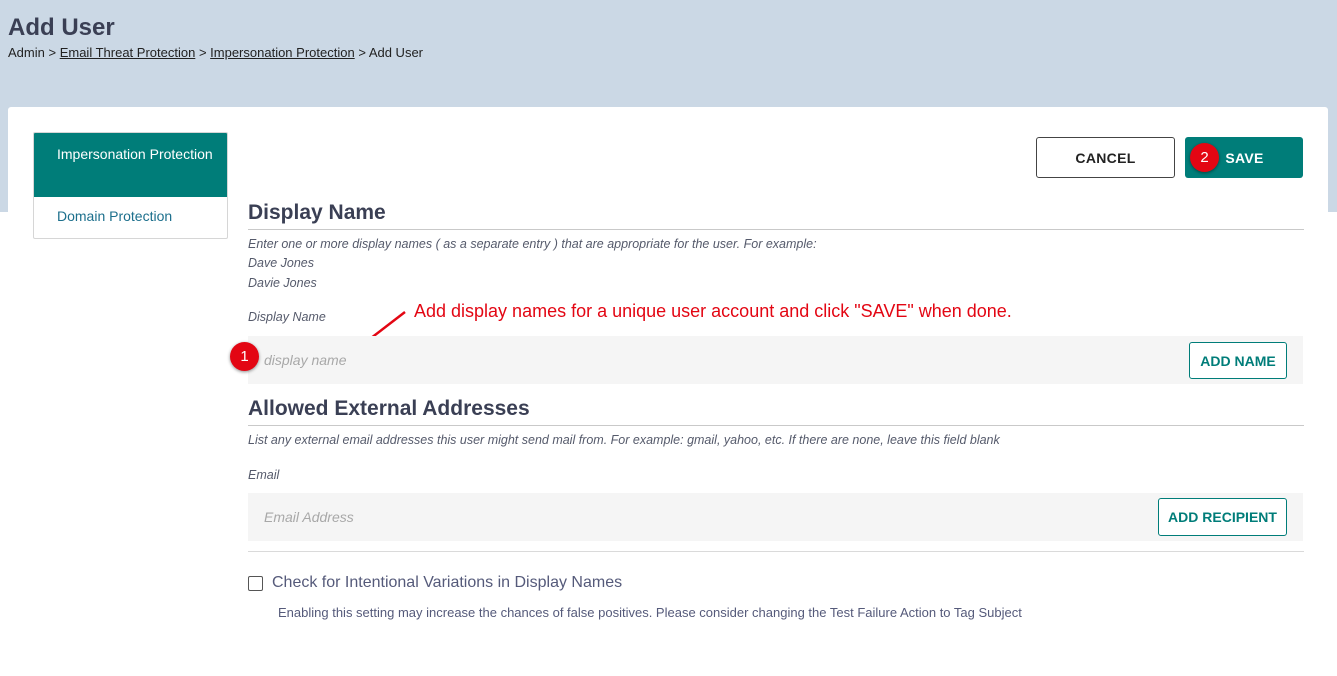 Image resolution: width=1337 pixels, height=676 pixels. Describe the element at coordinates (317, 212) in the screenshot. I see `display-name-title: Display Name` at that location.